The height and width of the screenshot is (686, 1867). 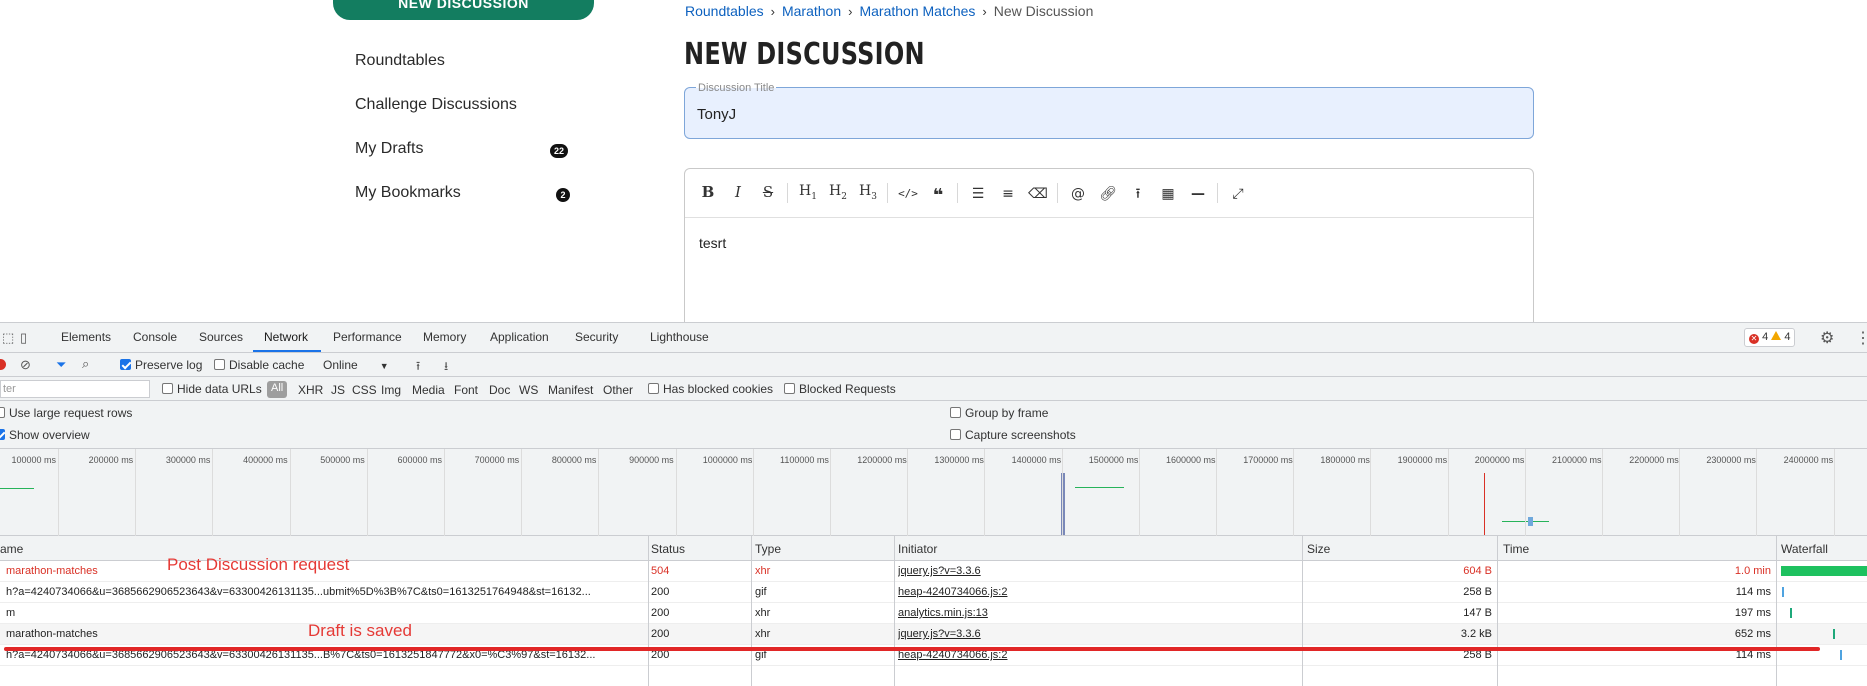 I want to click on export-har-icon: ⭳, so click(x=446, y=367).